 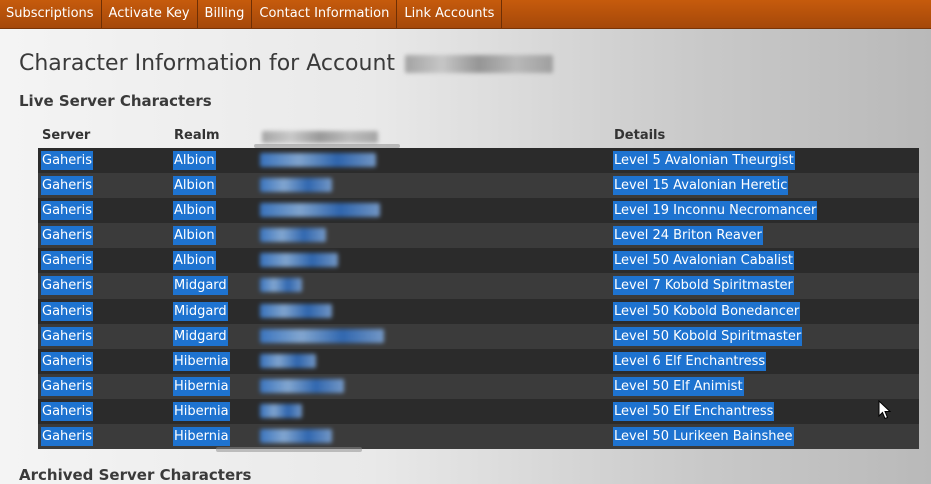 What do you see at coordinates (707, 311) in the screenshot?
I see `cell-details: Level 50 Kobold Bonedancer` at bounding box center [707, 311].